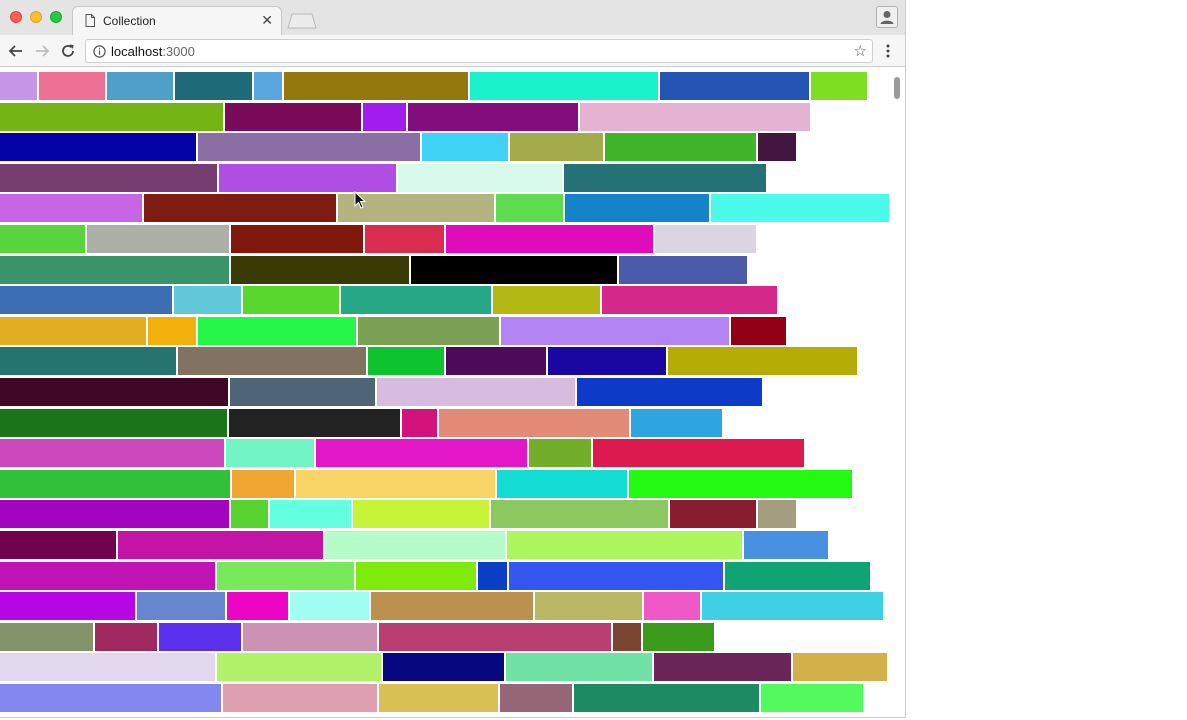 This screenshot has height=720, width=1187. What do you see at coordinates (887, 17) in the screenshot?
I see `profile-icon` at bounding box center [887, 17].